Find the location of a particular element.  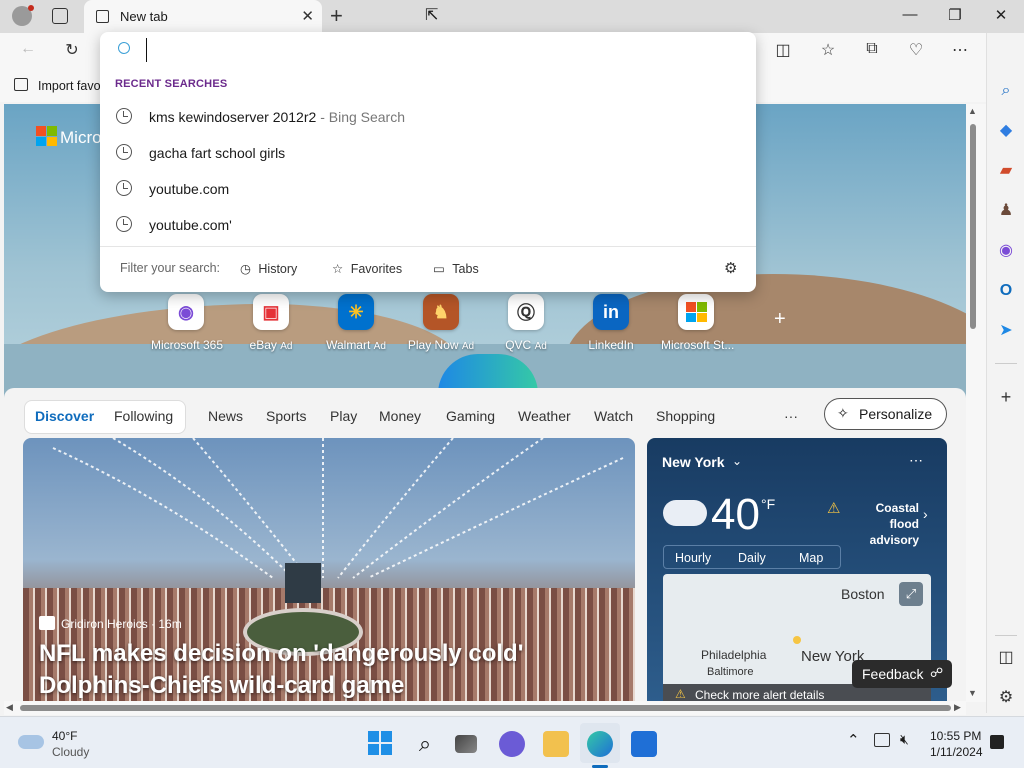

weather-more-icon: ⋯ is located at coordinates (916, 460).